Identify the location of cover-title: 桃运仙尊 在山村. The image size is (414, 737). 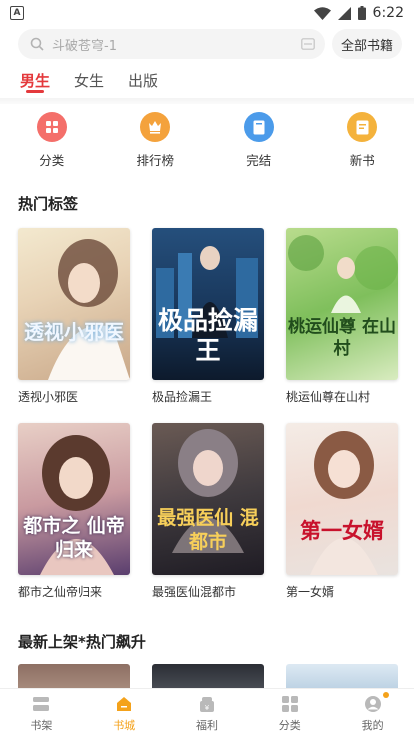
(342, 338).